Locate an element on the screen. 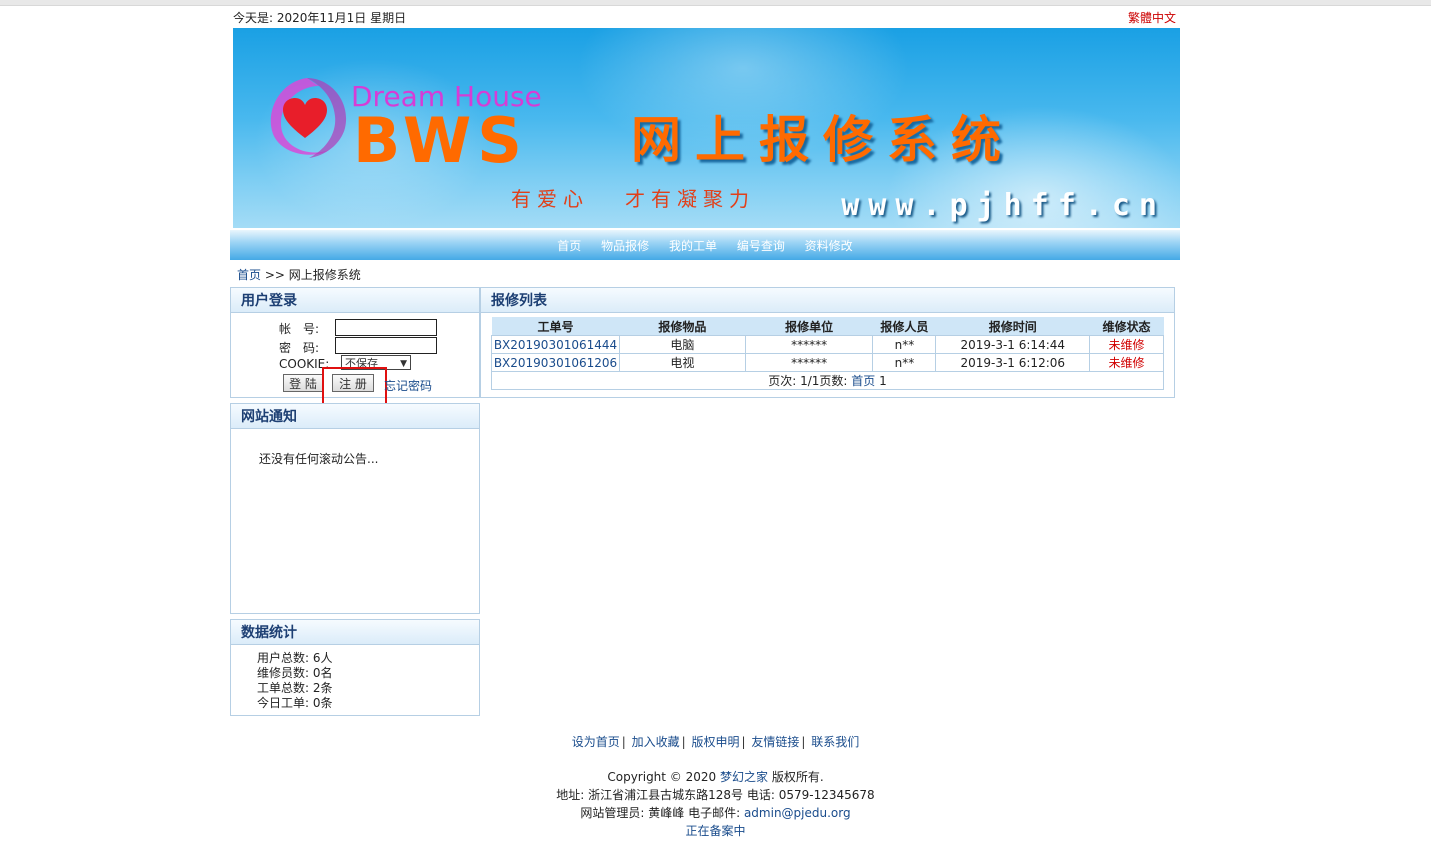 The image size is (1431, 852). copyright-suffix: 版权所有. is located at coordinates (796, 777).